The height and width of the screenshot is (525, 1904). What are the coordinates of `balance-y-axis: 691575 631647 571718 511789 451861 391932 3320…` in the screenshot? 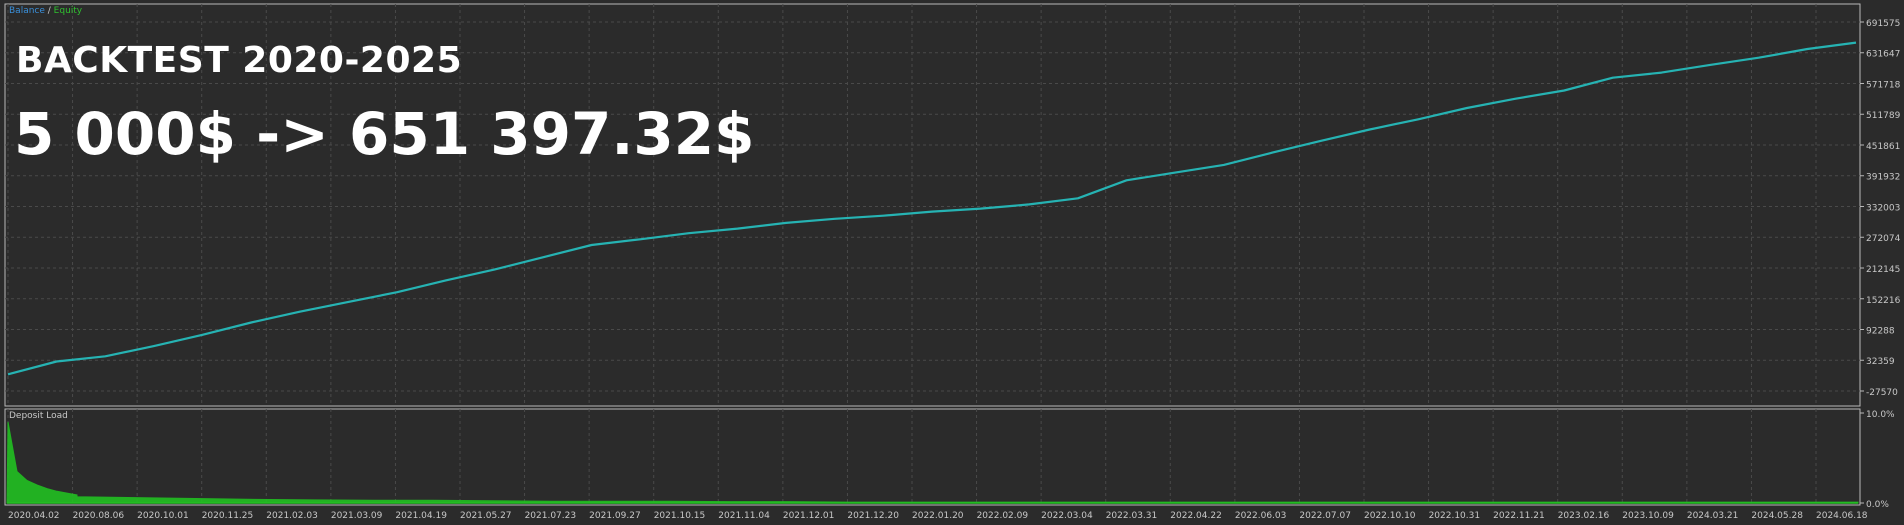 It's located at (1880, 208).